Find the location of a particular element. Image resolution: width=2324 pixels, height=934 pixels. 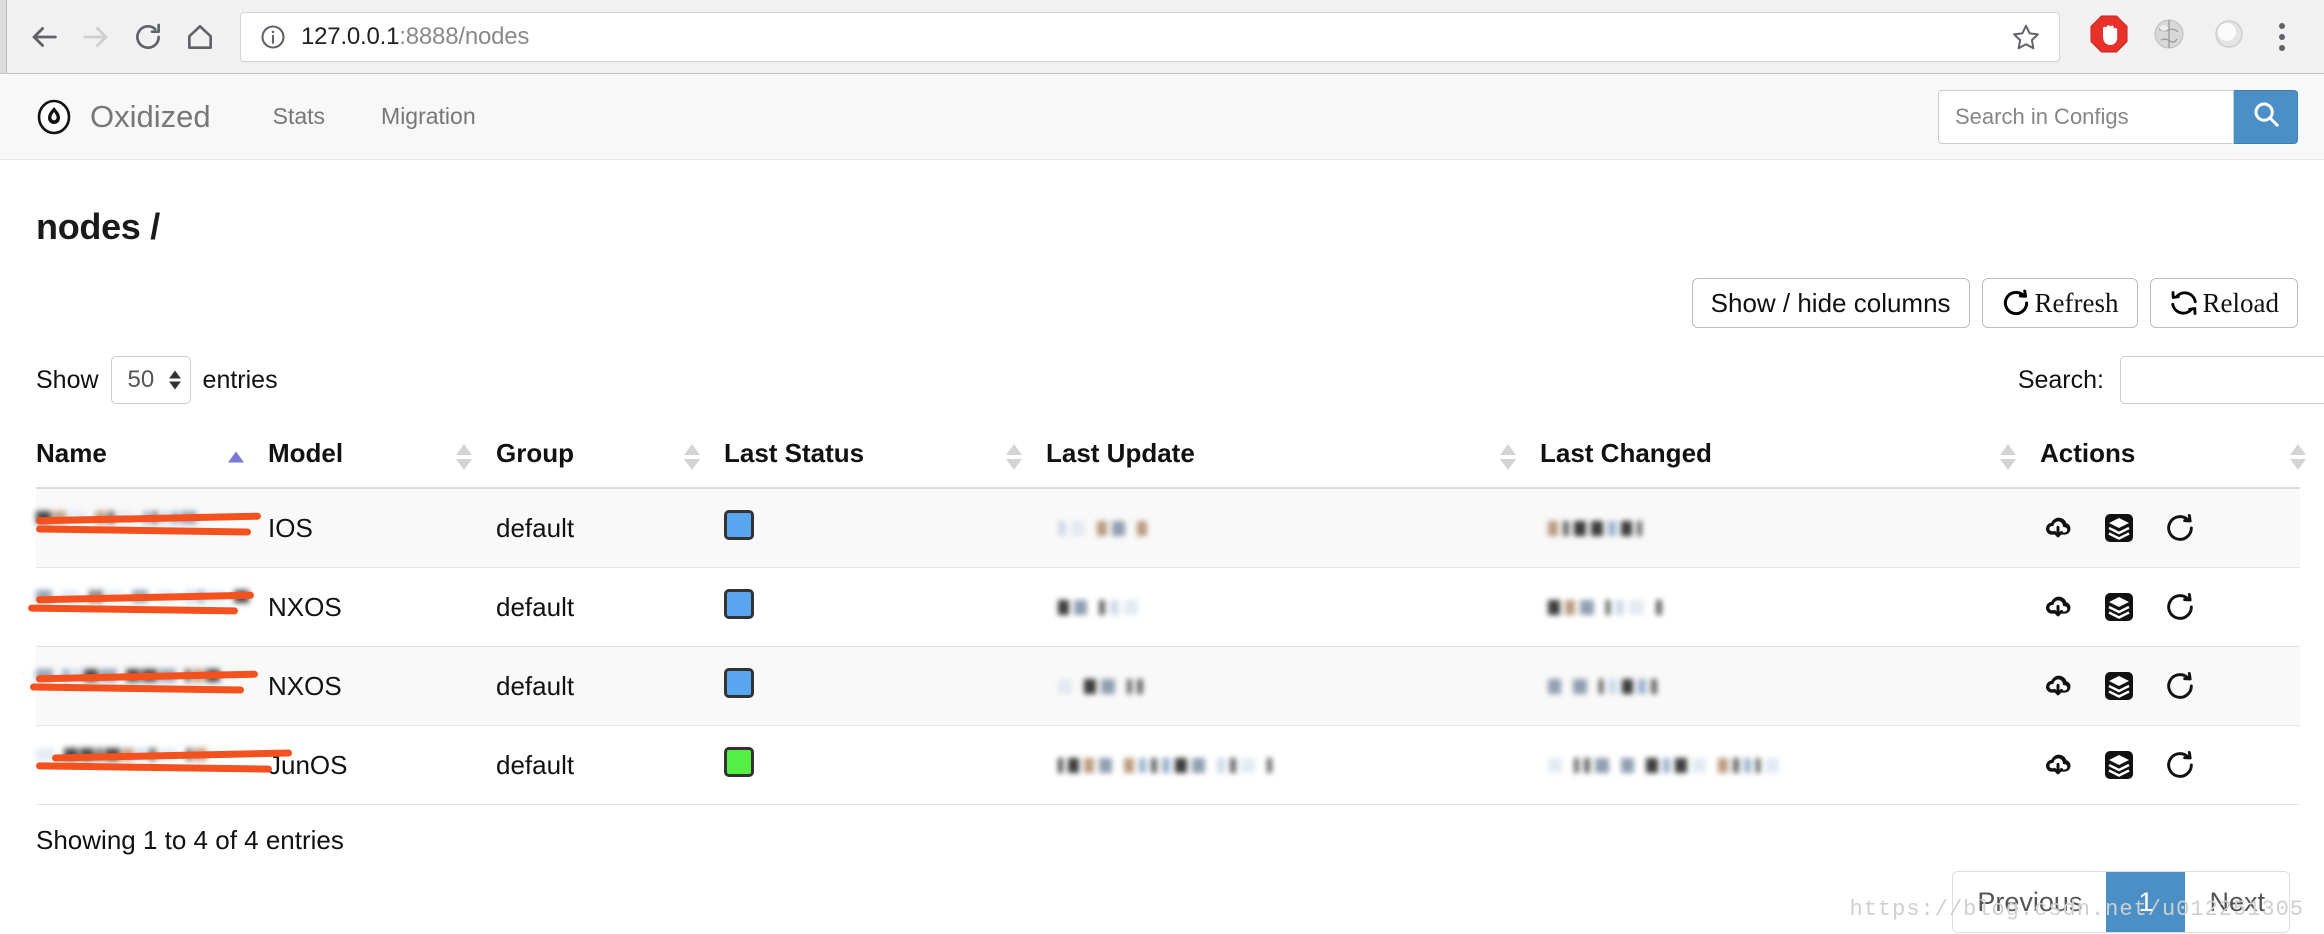

reload-icon is located at coordinates (148, 37).